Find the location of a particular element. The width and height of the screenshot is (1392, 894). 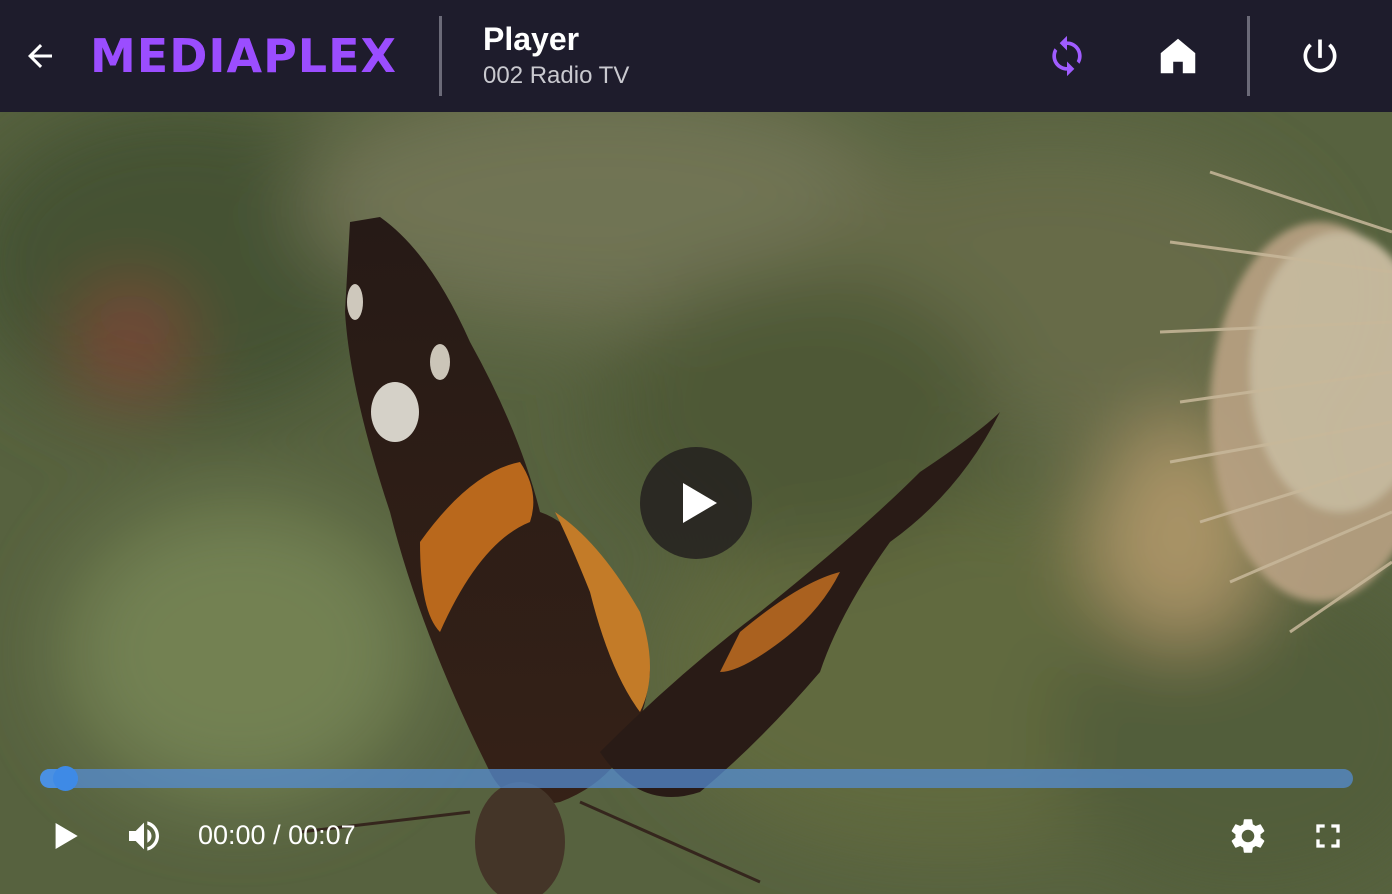

fullscreen-button is located at coordinates (1328, 836).